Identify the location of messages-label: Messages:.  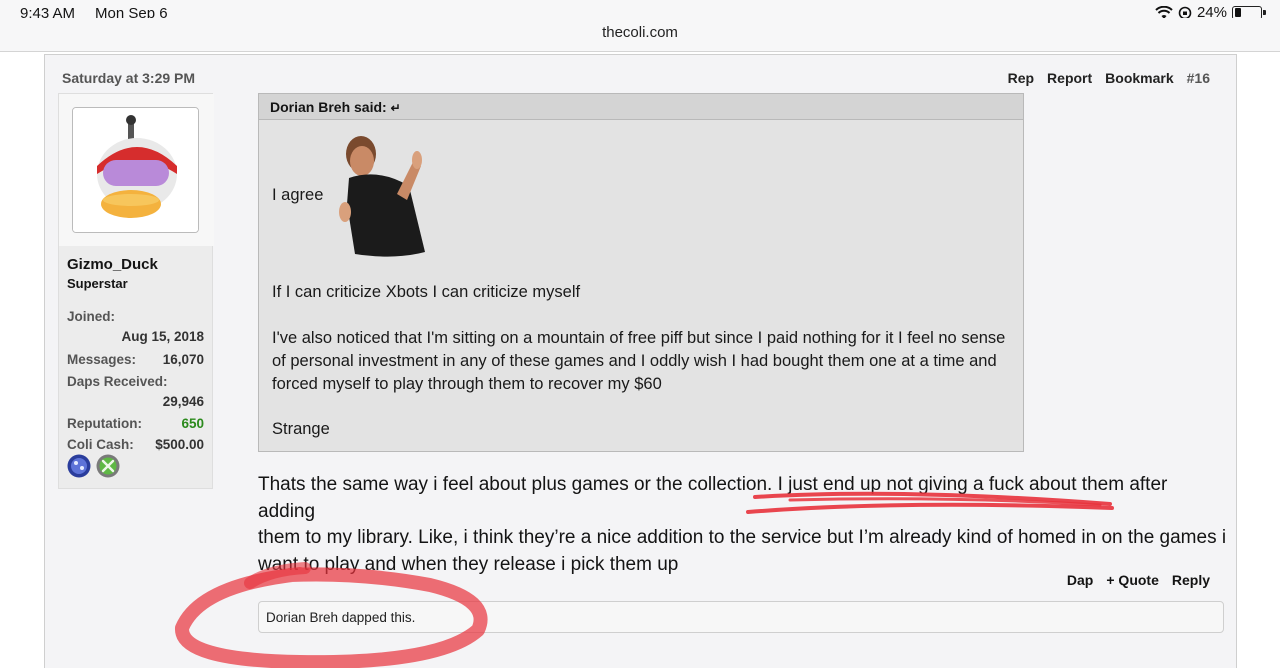
(102, 359).